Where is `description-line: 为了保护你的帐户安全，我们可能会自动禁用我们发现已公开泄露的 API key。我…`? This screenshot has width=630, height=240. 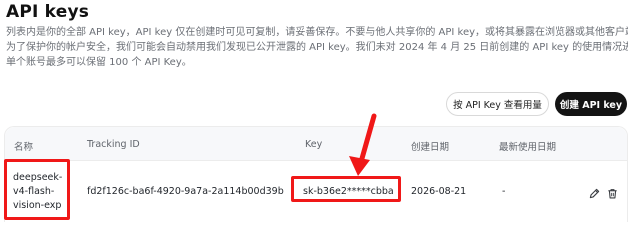 description-line: 为了保护你的帐户安全，我们可能会自动禁用我们发现已公开泄露的 API key。我… is located at coordinates (317, 47).